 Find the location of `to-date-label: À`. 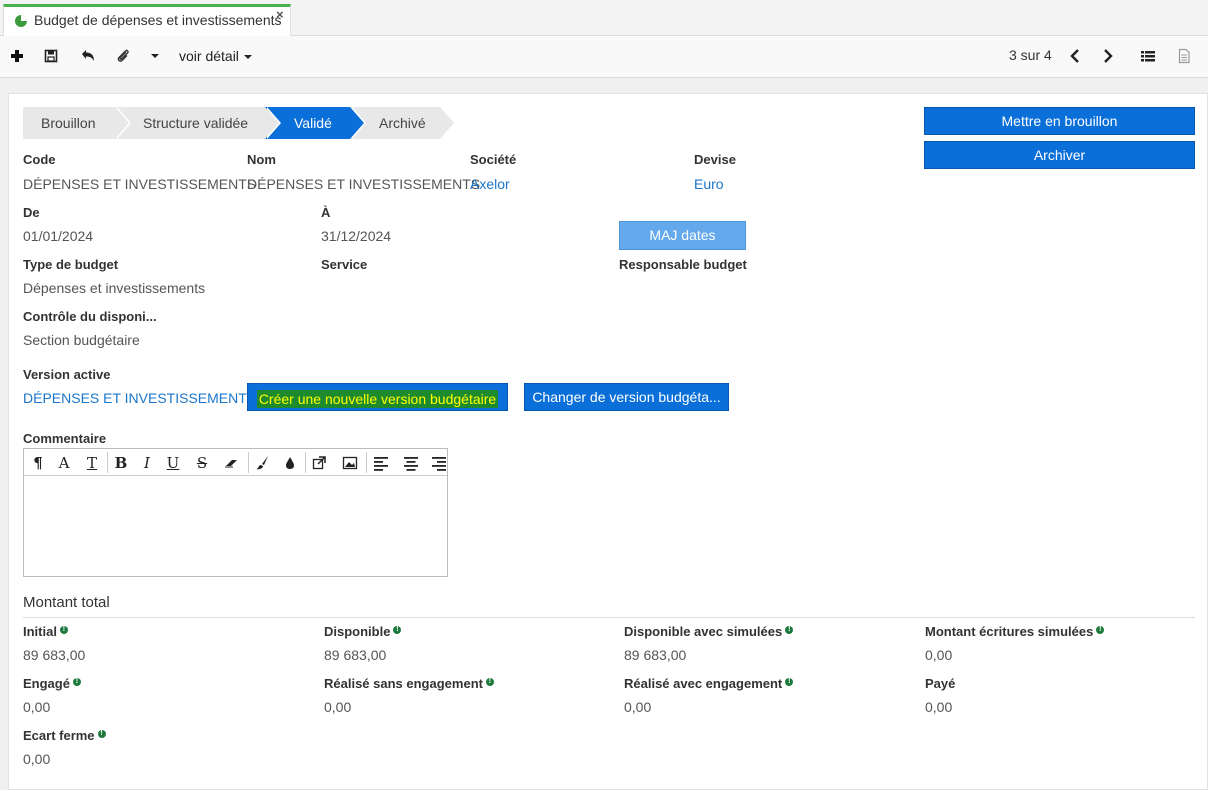

to-date-label: À is located at coordinates (326, 212).